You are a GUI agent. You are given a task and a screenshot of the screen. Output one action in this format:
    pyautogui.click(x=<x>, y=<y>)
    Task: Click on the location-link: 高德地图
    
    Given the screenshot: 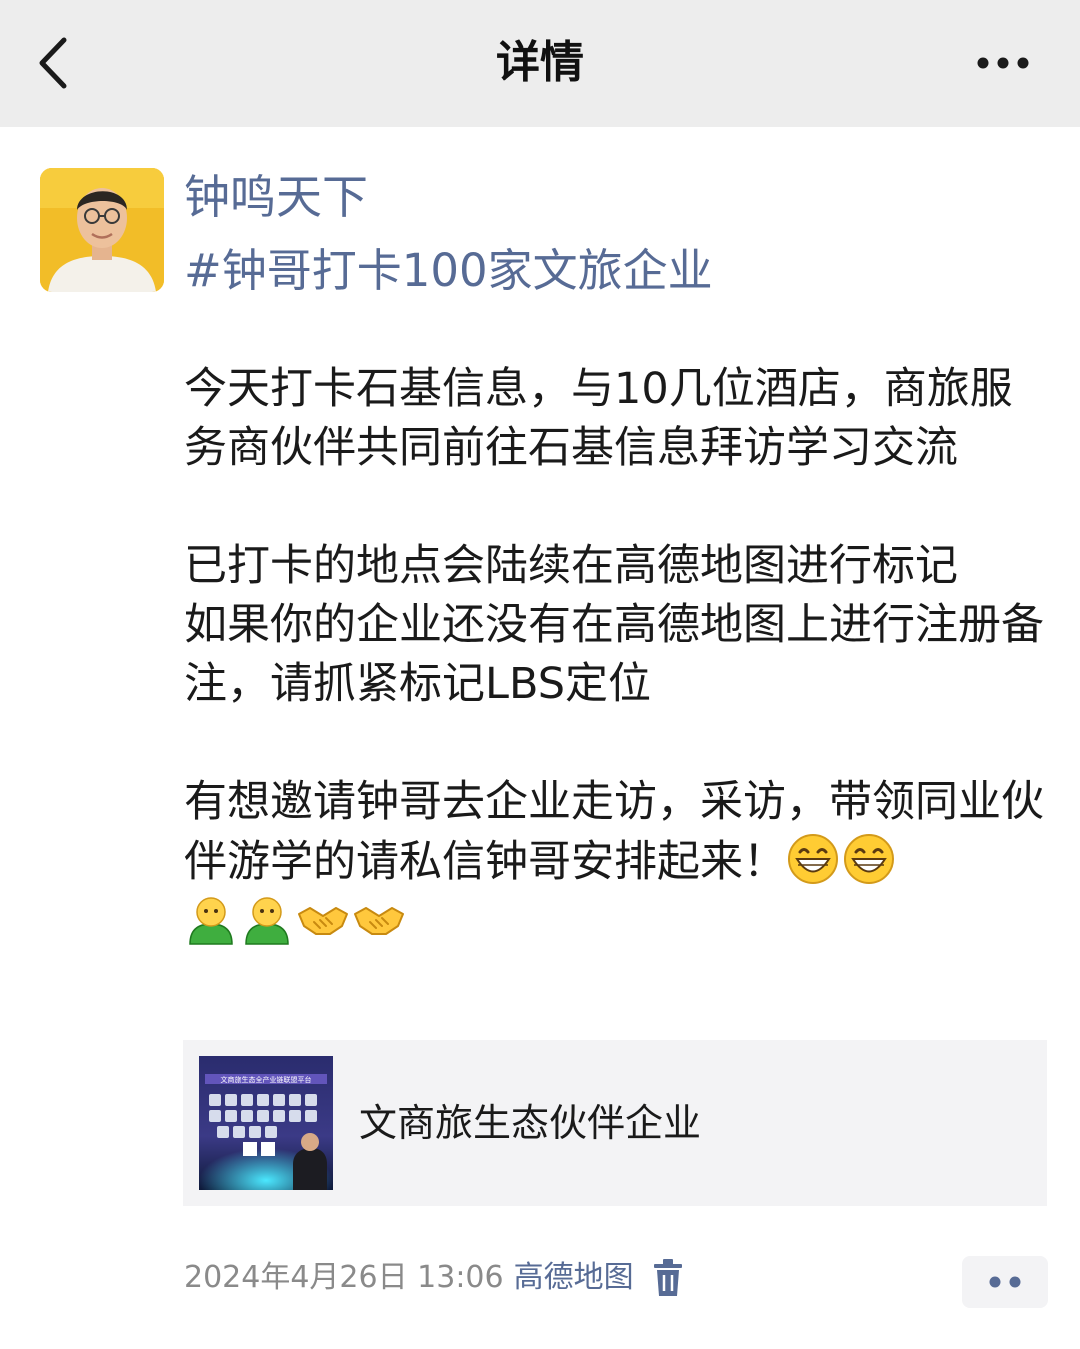 What is the action you would take?
    pyautogui.click(x=574, y=1277)
    